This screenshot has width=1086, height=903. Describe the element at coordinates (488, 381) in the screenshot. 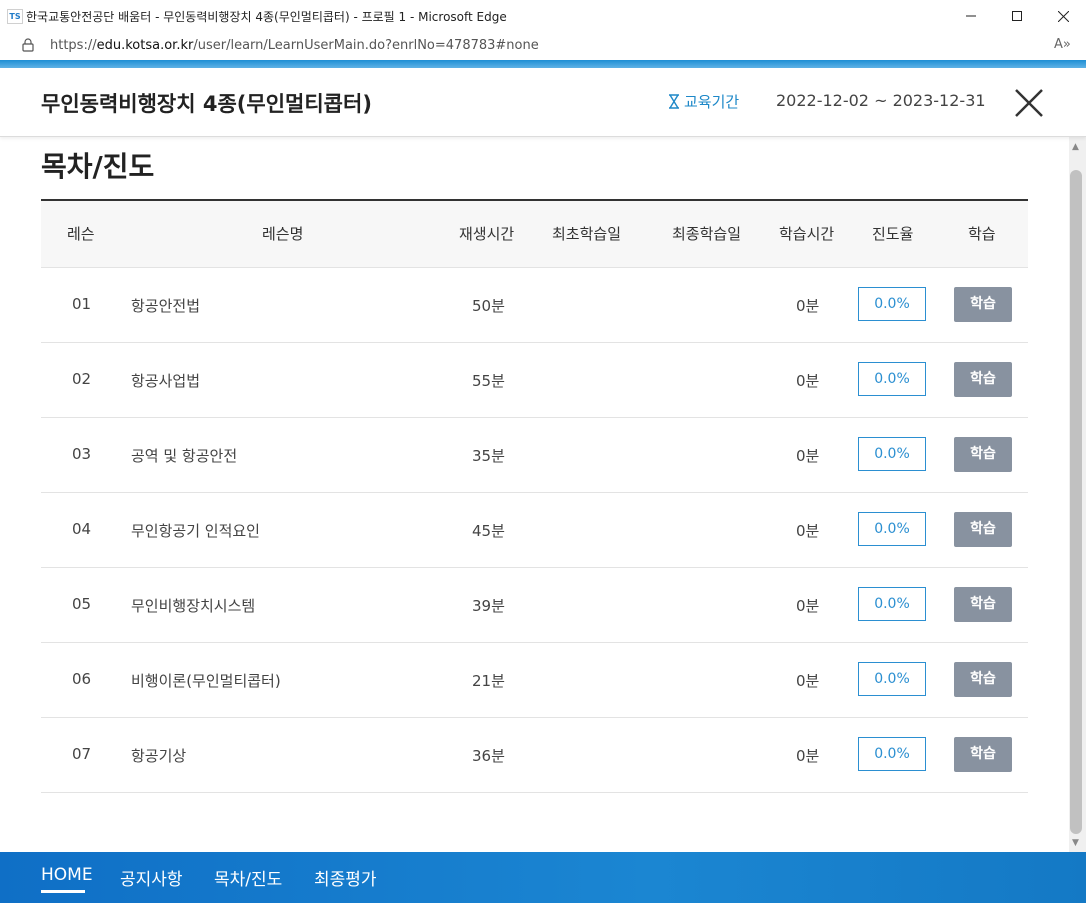

I see `lesson-duration: 55분` at that location.